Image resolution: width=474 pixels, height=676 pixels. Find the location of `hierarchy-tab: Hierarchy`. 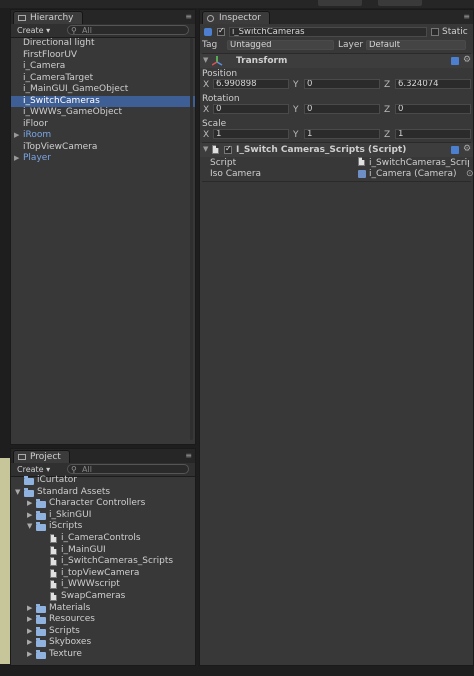

hierarchy-tab: Hierarchy is located at coordinates (48, 17).